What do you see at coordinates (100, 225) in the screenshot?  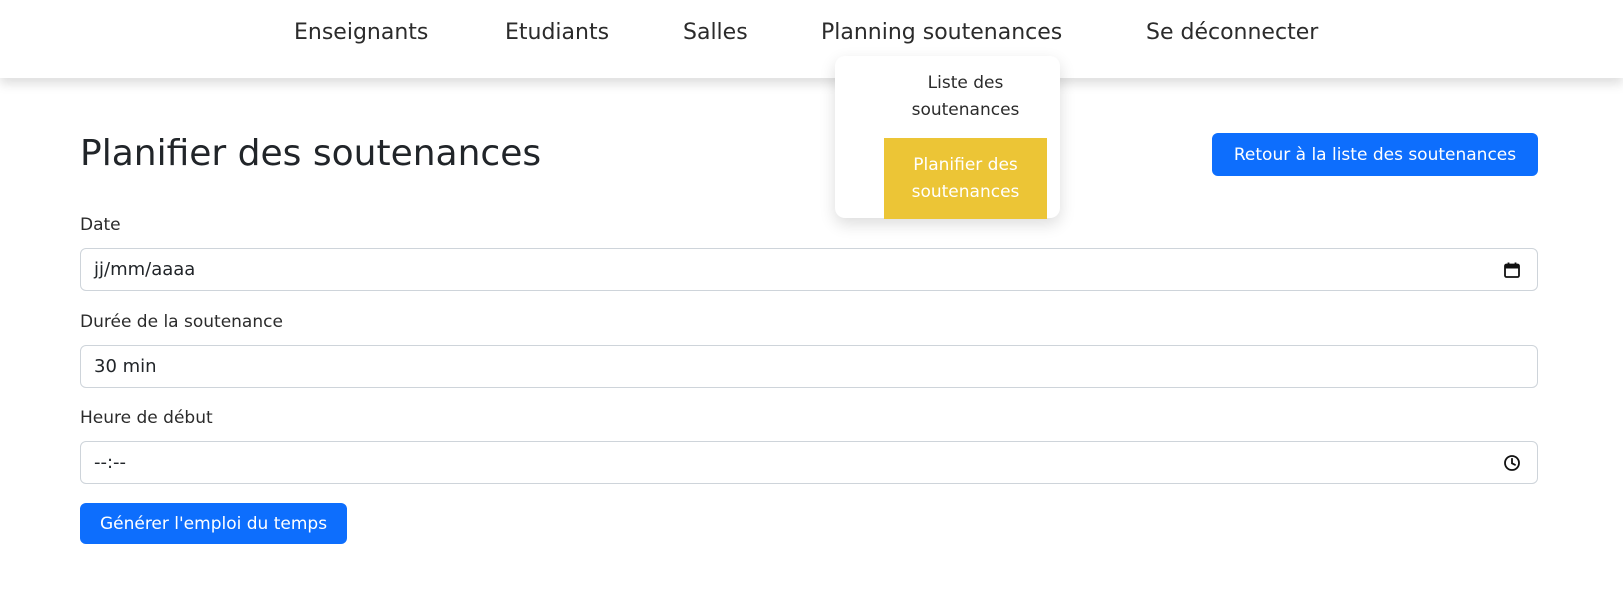 I see `date-label: Date` at bounding box center [100, 225].